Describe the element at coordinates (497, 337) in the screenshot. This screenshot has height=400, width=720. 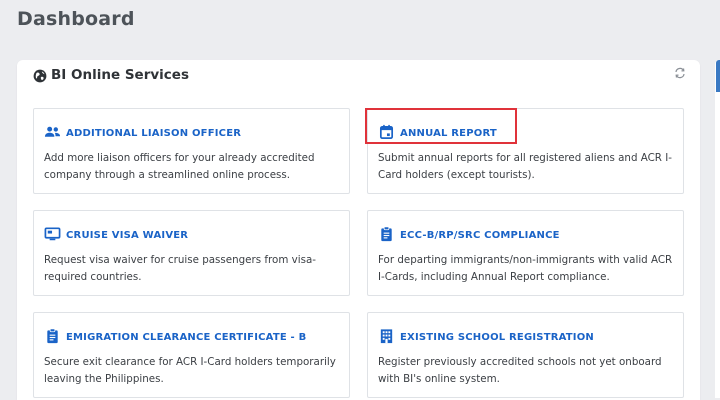
I see `service-title-existing-school-registration: EXISTING SCHOOL REGISTRATION` at that location.